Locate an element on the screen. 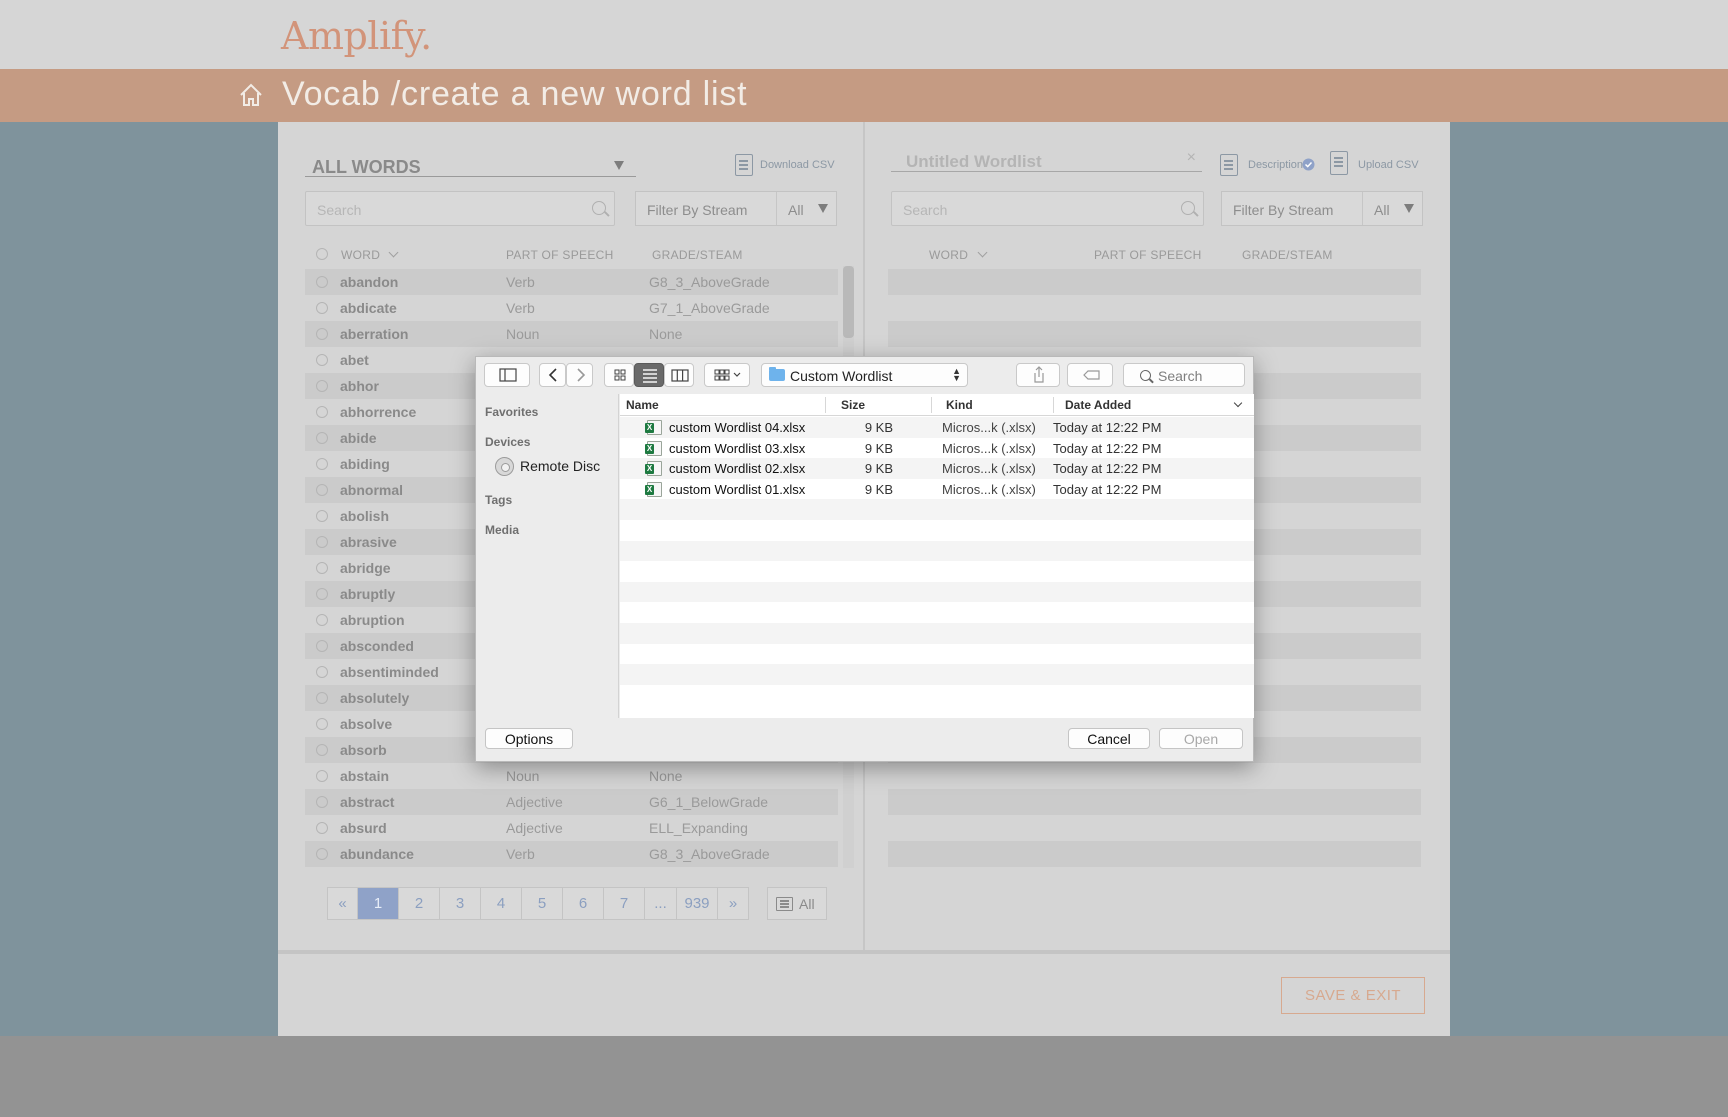 This screenshot has height=1117, width=1728. page-button: » is located at coordinates (733, 903).